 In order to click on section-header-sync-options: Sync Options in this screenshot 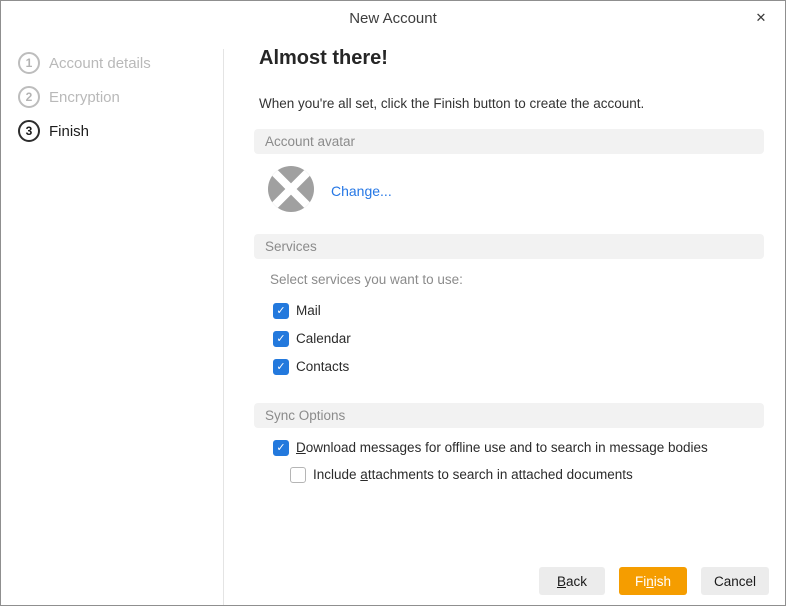, I will do `click(509, 415)`.